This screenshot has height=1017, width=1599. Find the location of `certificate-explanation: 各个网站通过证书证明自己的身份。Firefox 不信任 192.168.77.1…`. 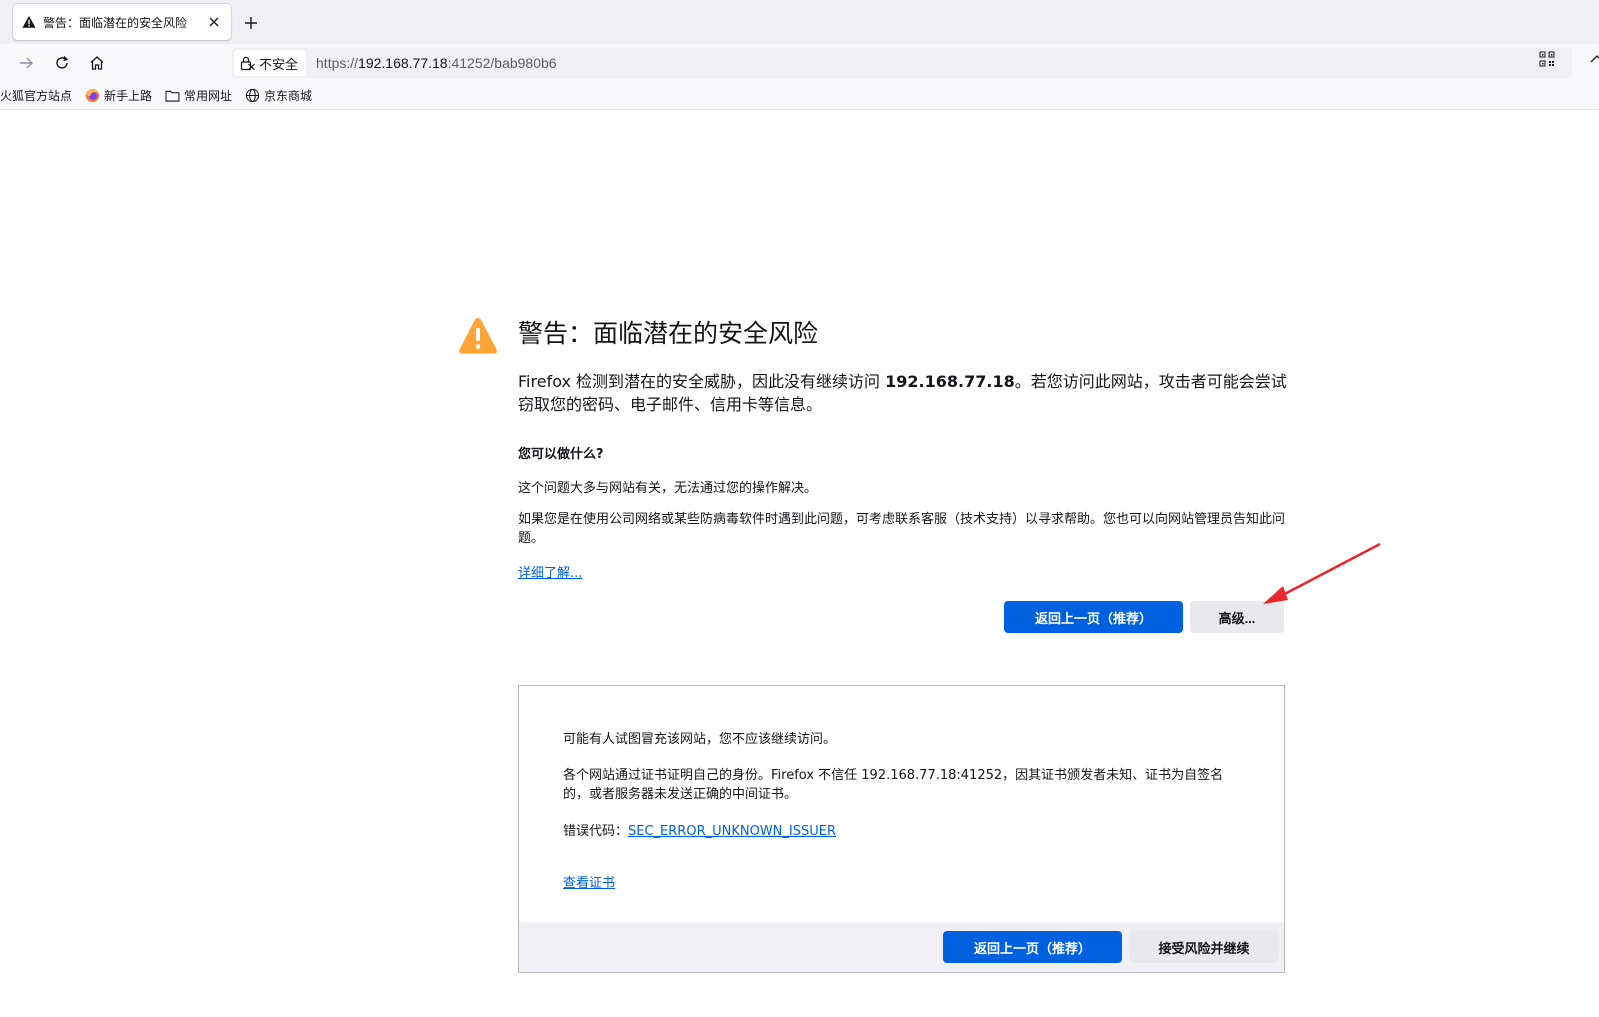

certificate-explanation: 各个网站通过证书证明自己的身份。Firefox 不信任 192.168.77.1… is located at coordinates (893, 785).